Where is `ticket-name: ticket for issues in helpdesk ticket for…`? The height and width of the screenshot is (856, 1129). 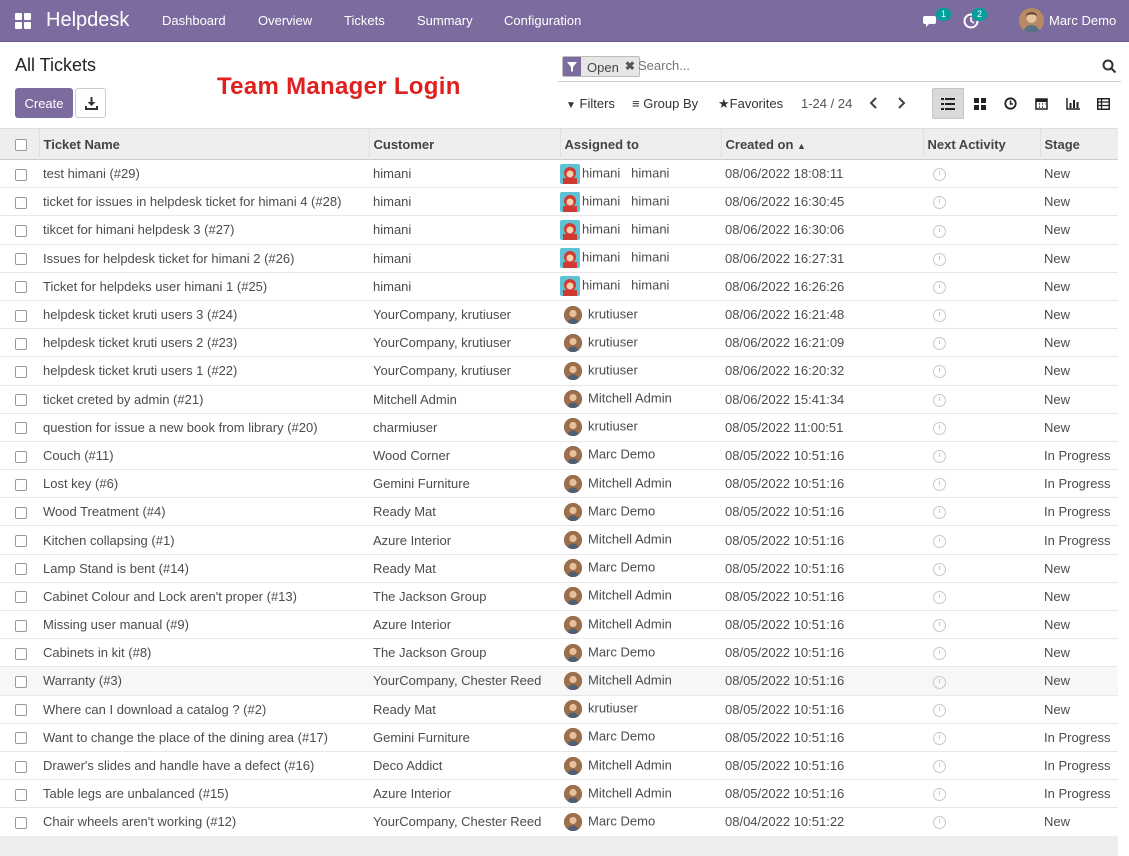 ticket-name: ticket for issues in helpdesk ticket for… is located at coordinates (204, 202).